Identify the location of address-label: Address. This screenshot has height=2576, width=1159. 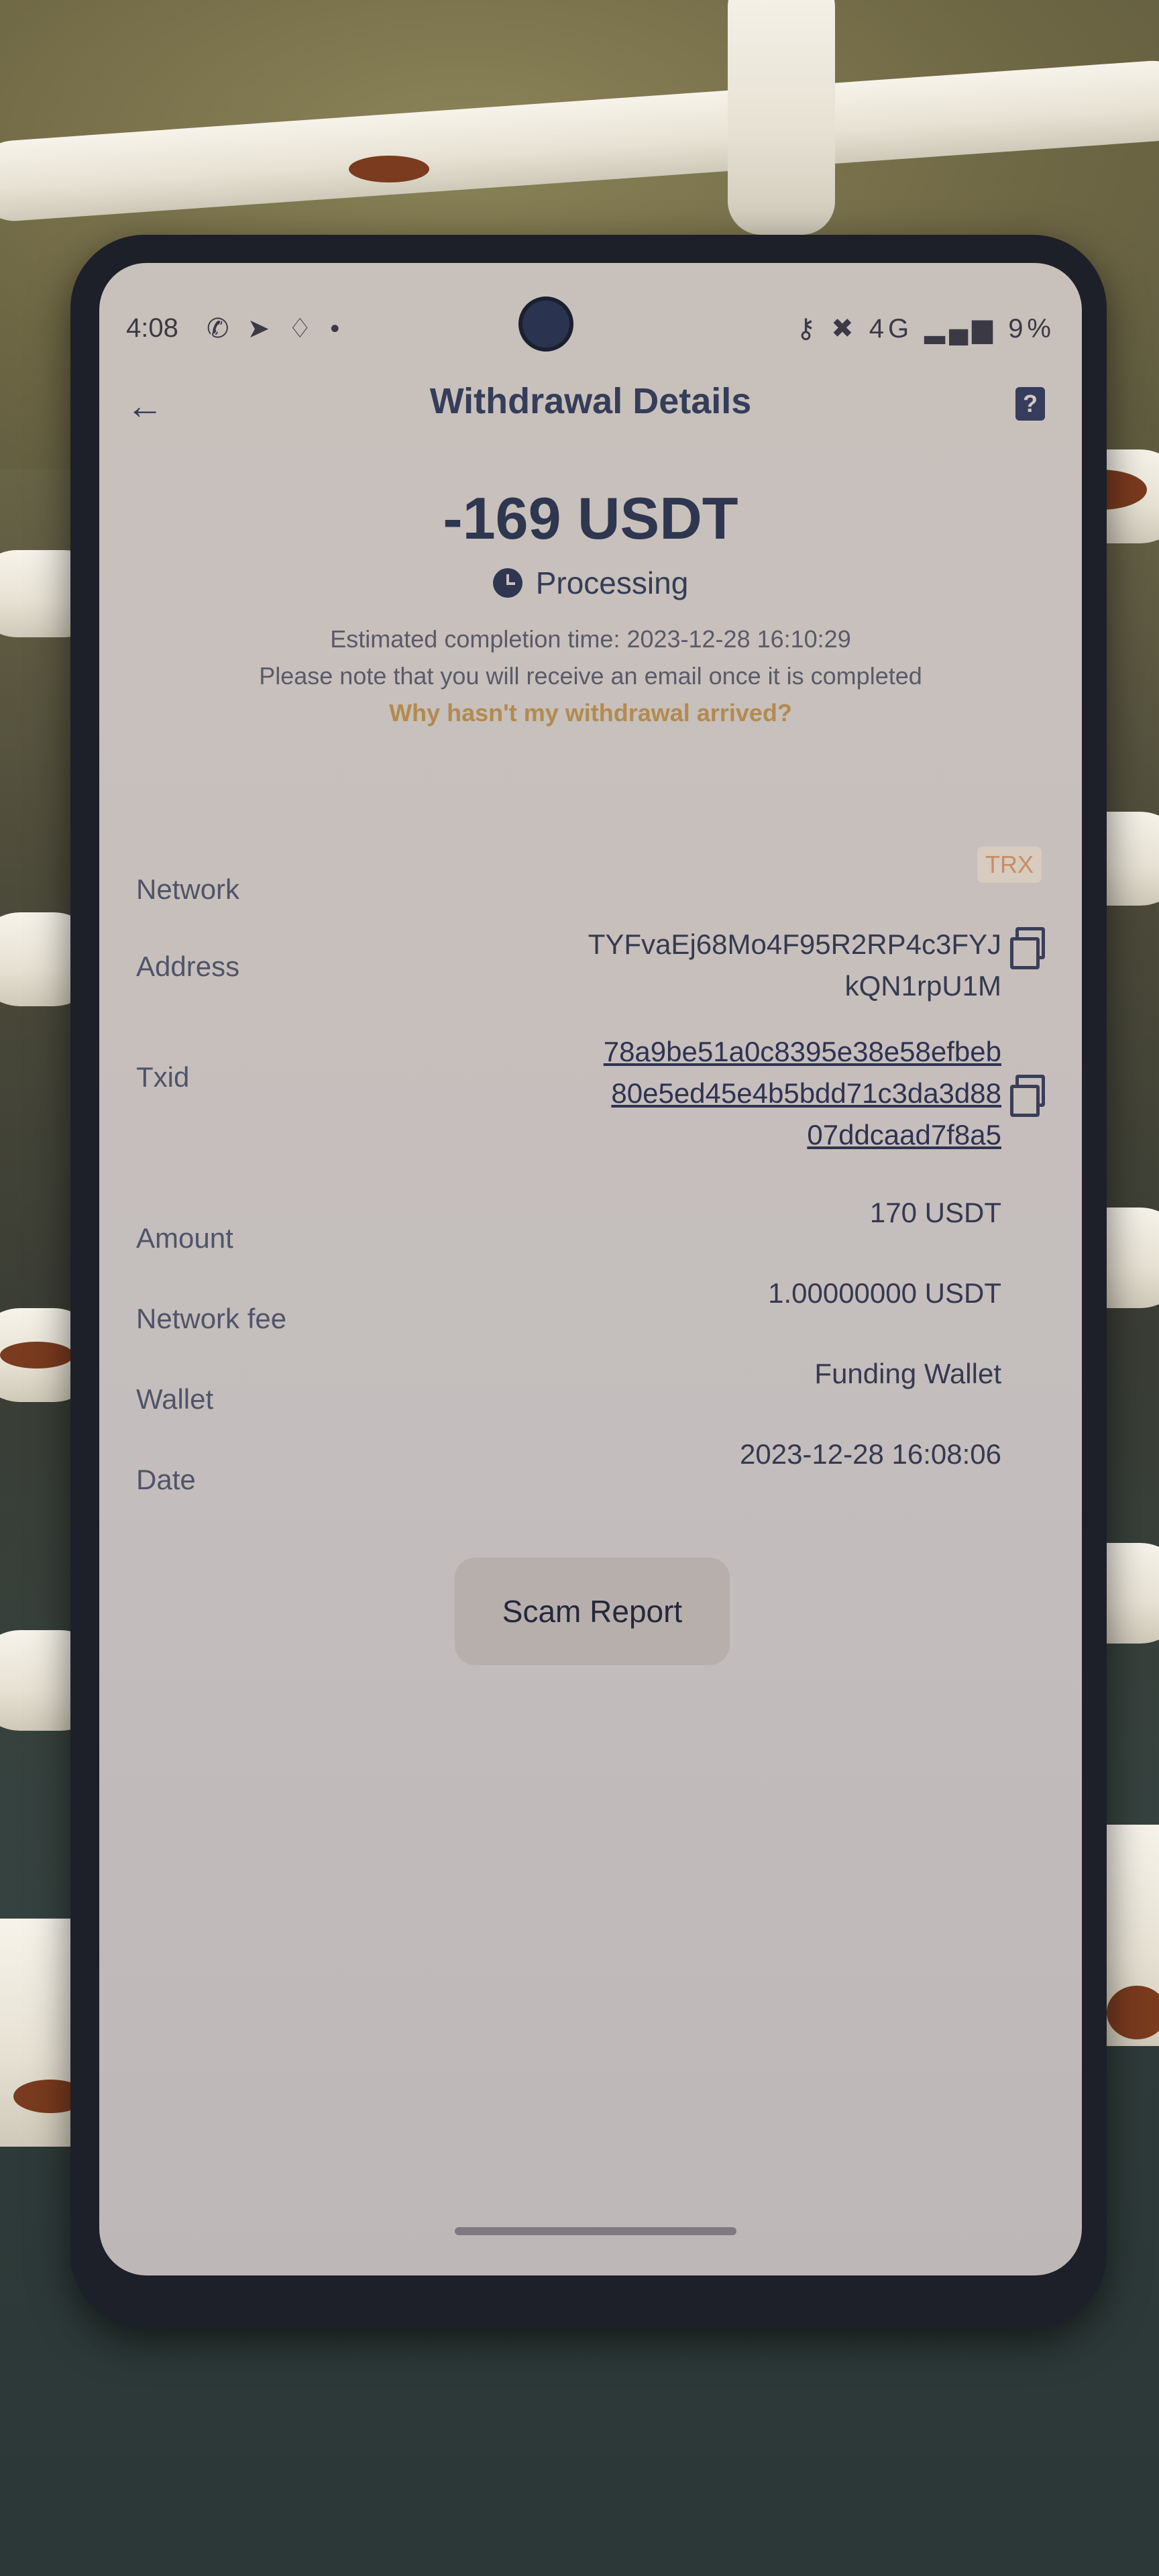
(188, 966).